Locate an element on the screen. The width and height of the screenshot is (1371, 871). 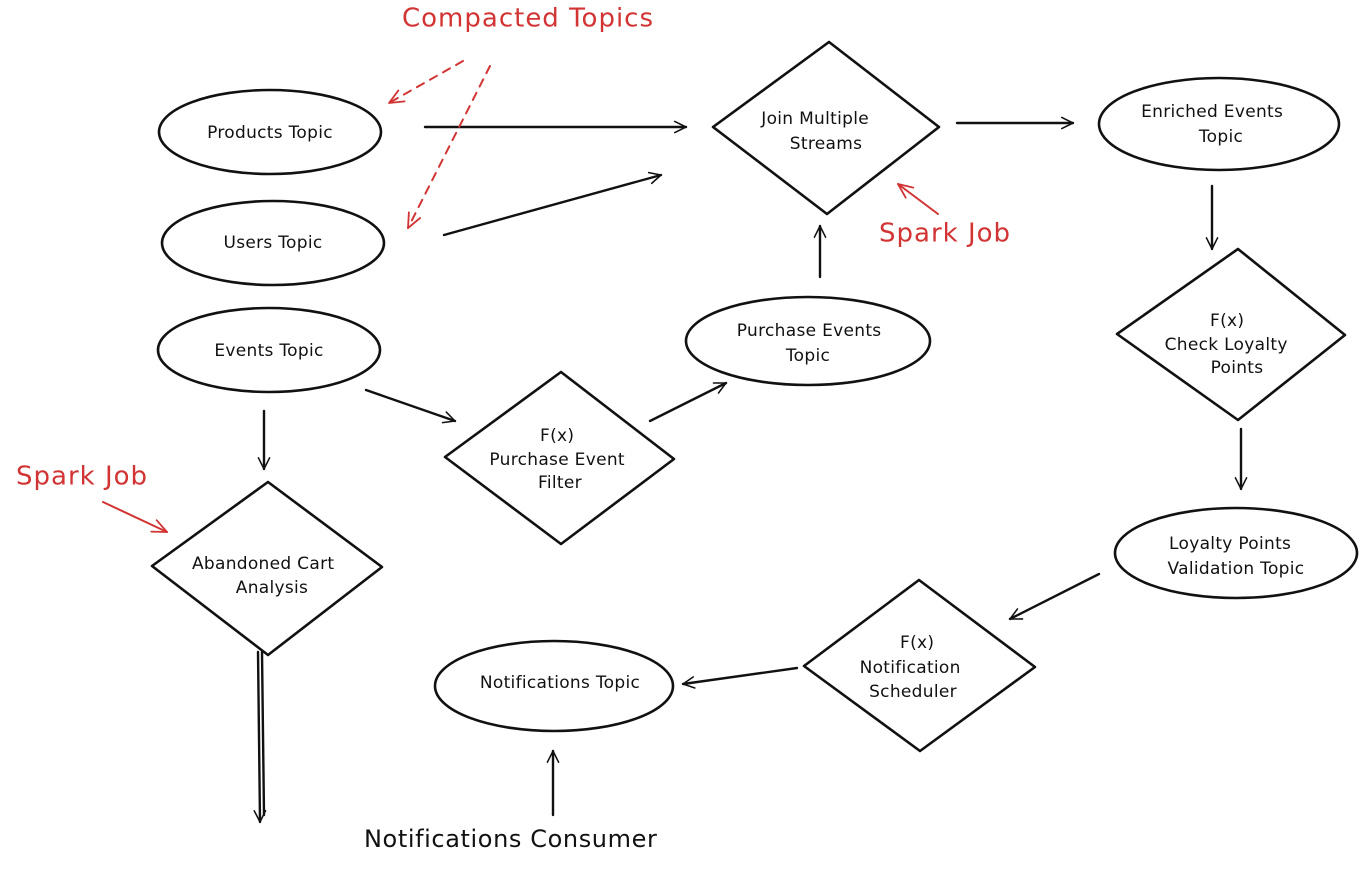
edge-users-to-join is located at coordinates (552, 204).